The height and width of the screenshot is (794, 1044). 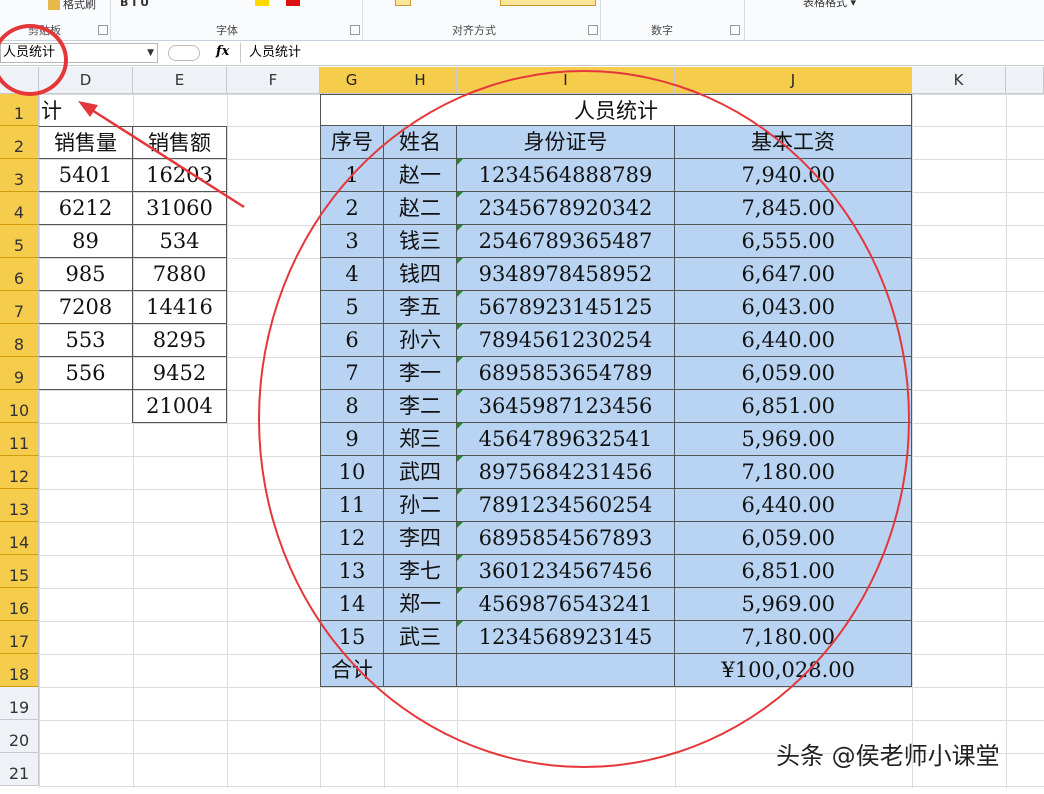 I want to click on insert-function-icon: fx, so click(x=222, y=51).